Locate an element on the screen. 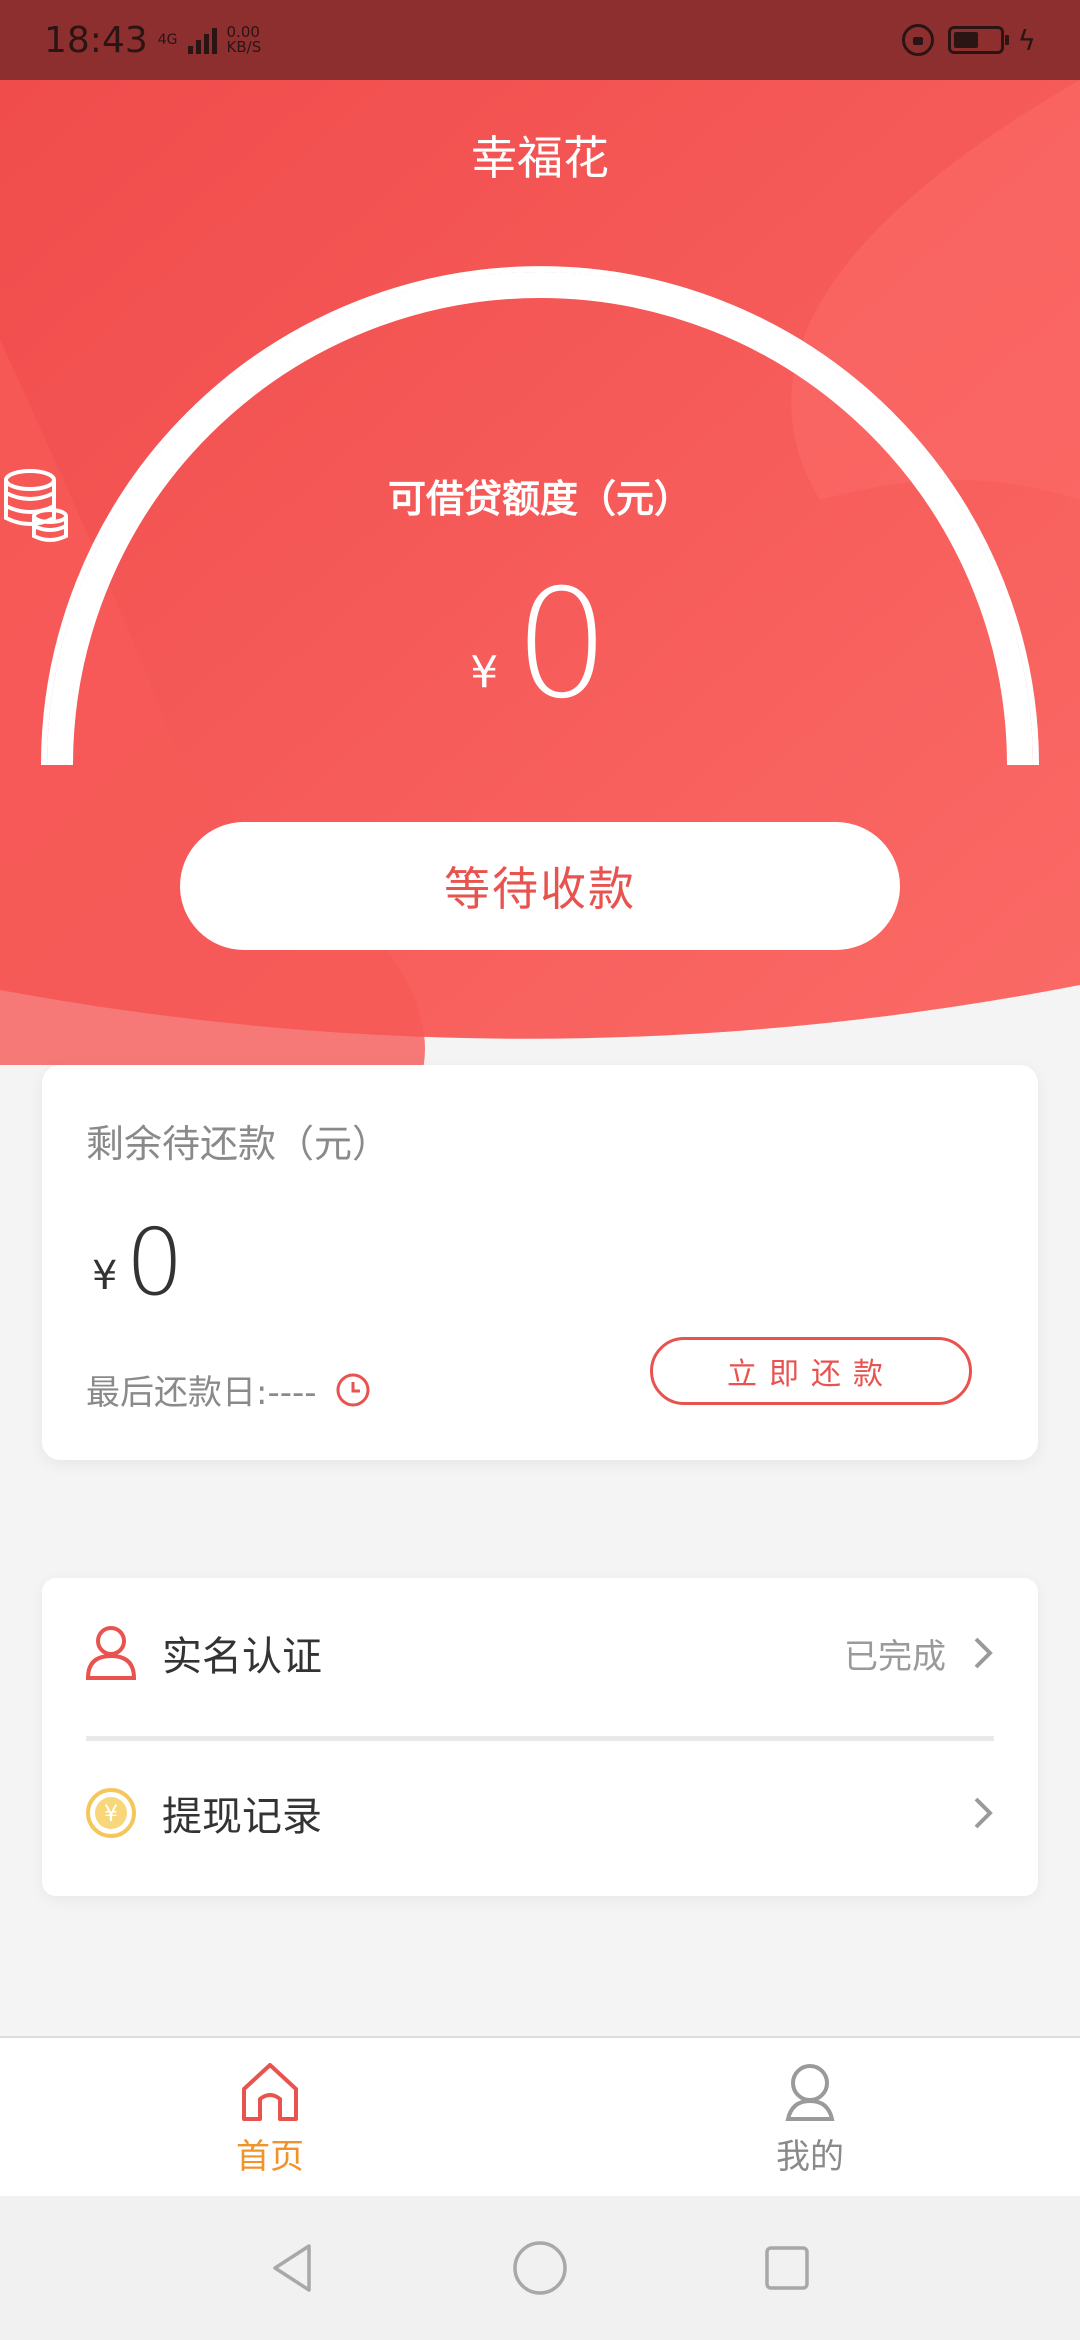 This screenshot has width=1080, height=2340. repayment-currency: ¥ is located at coordinates (105, 1276).